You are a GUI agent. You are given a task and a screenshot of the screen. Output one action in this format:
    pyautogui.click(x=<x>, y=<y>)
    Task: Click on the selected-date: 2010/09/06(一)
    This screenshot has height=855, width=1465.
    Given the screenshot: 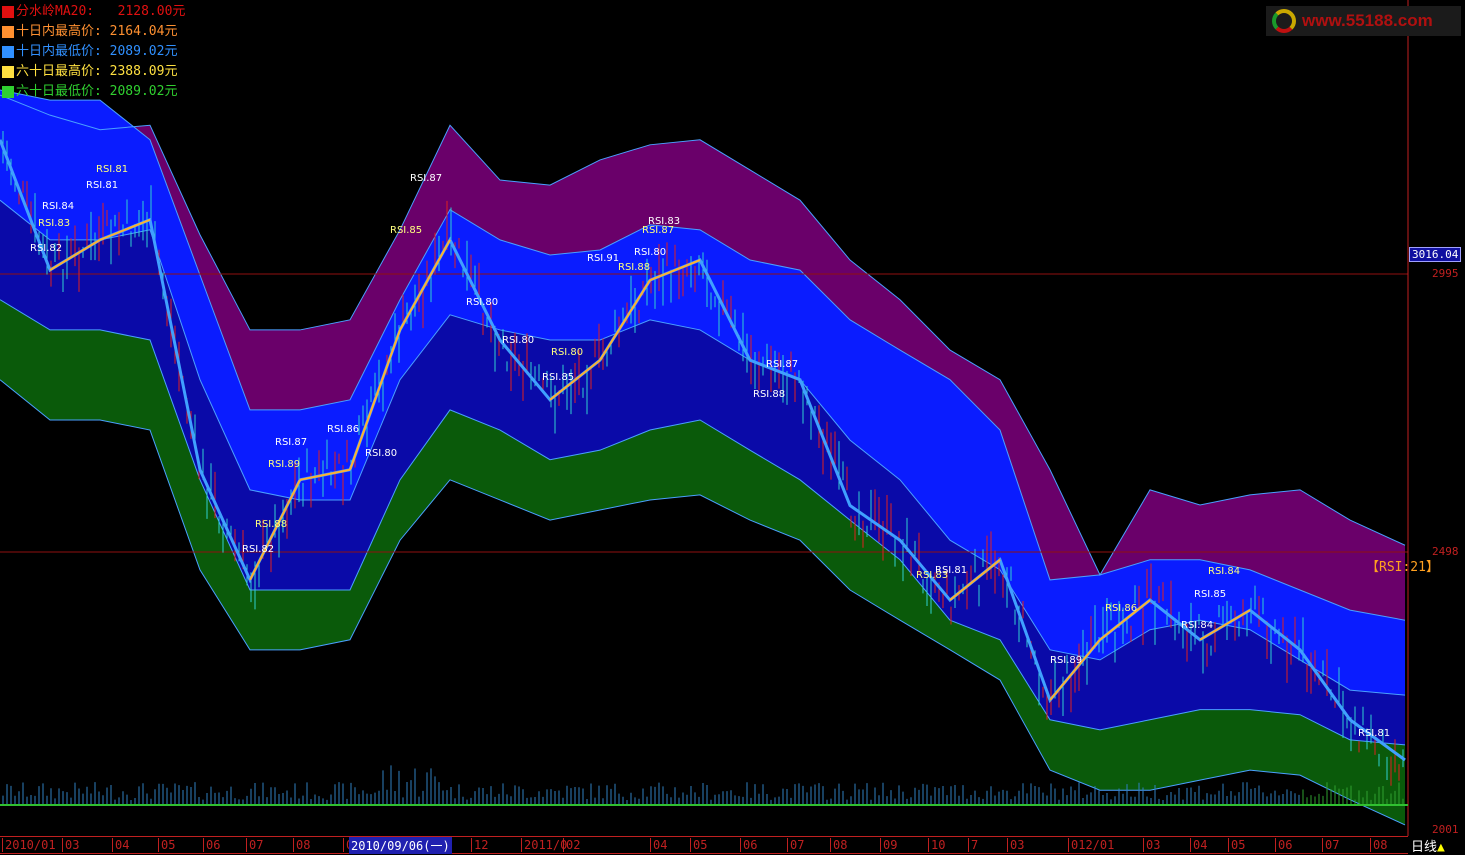 What is the action you would take?
    pyautogui.click(x=400, y=845)
    